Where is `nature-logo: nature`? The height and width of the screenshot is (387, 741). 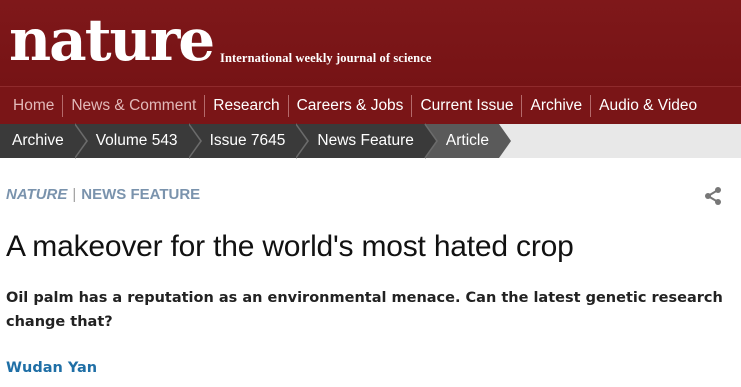 nature-logo: nature is located at coordinates (112, 40).